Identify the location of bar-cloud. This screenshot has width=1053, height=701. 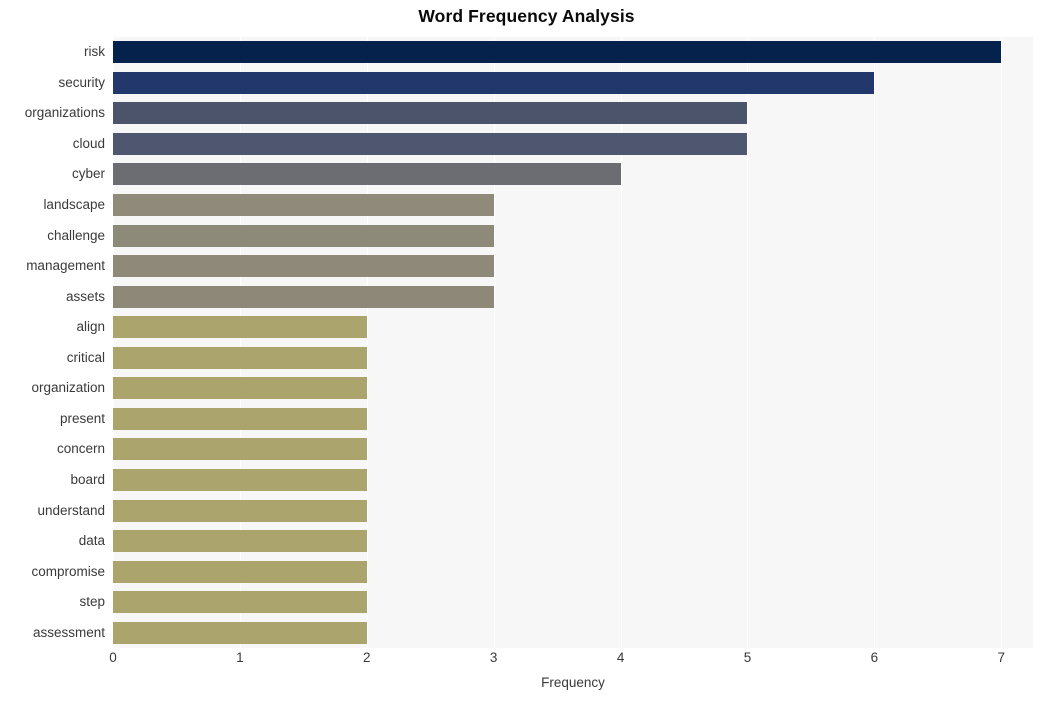
(430, 143).